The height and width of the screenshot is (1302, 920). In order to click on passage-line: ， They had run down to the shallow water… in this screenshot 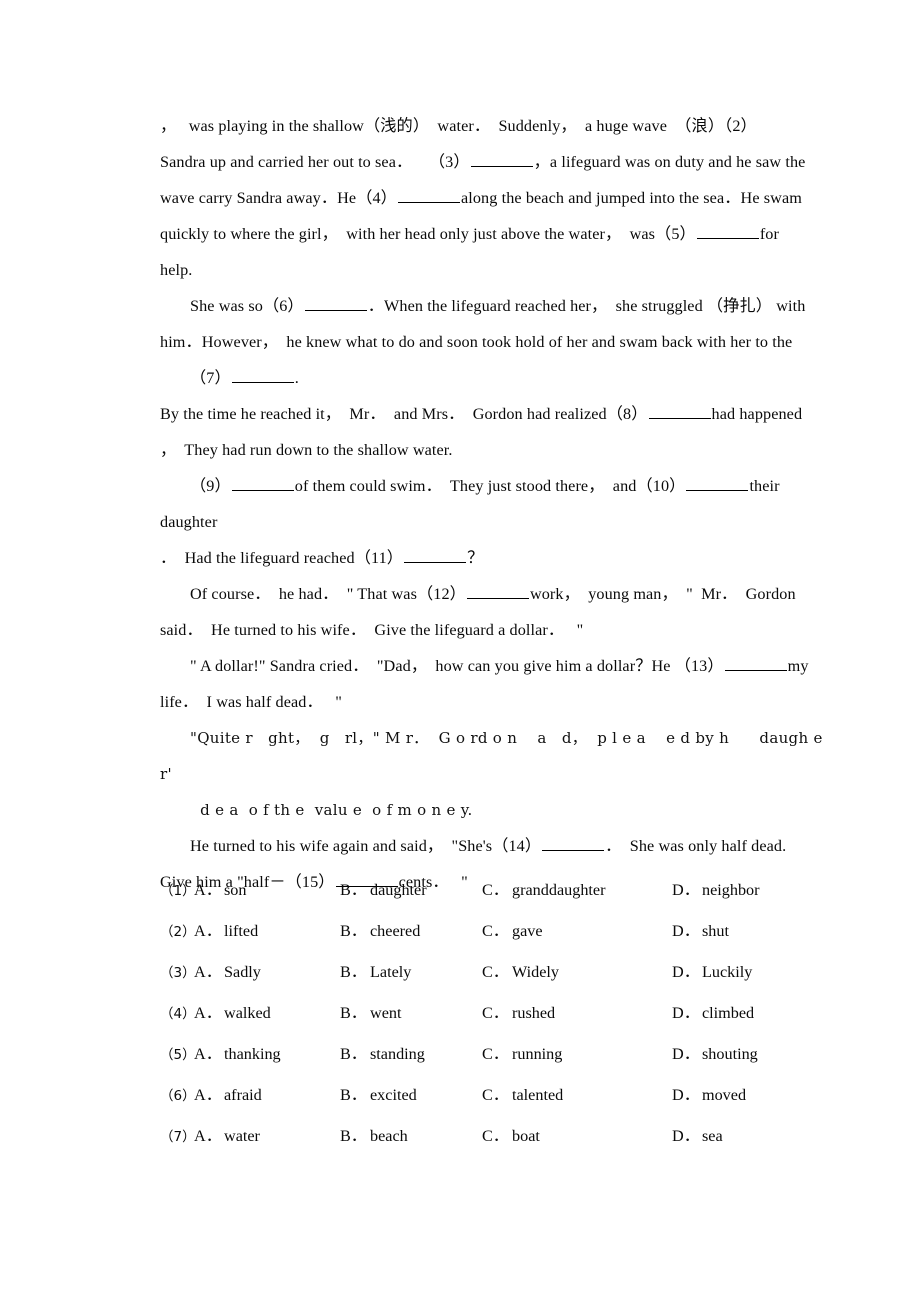, I will do `click(494, 450)`.